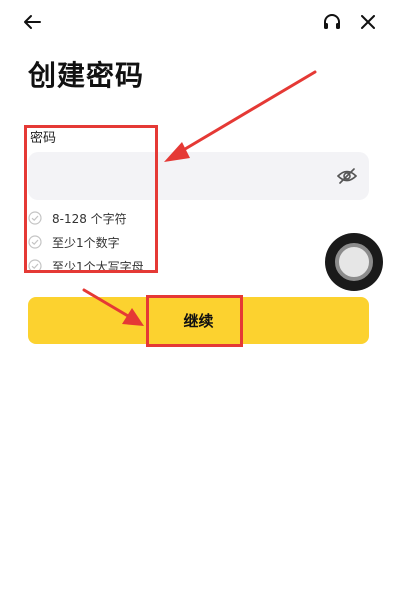  I want to click on annotation-arrow-password, so click(240, 116).